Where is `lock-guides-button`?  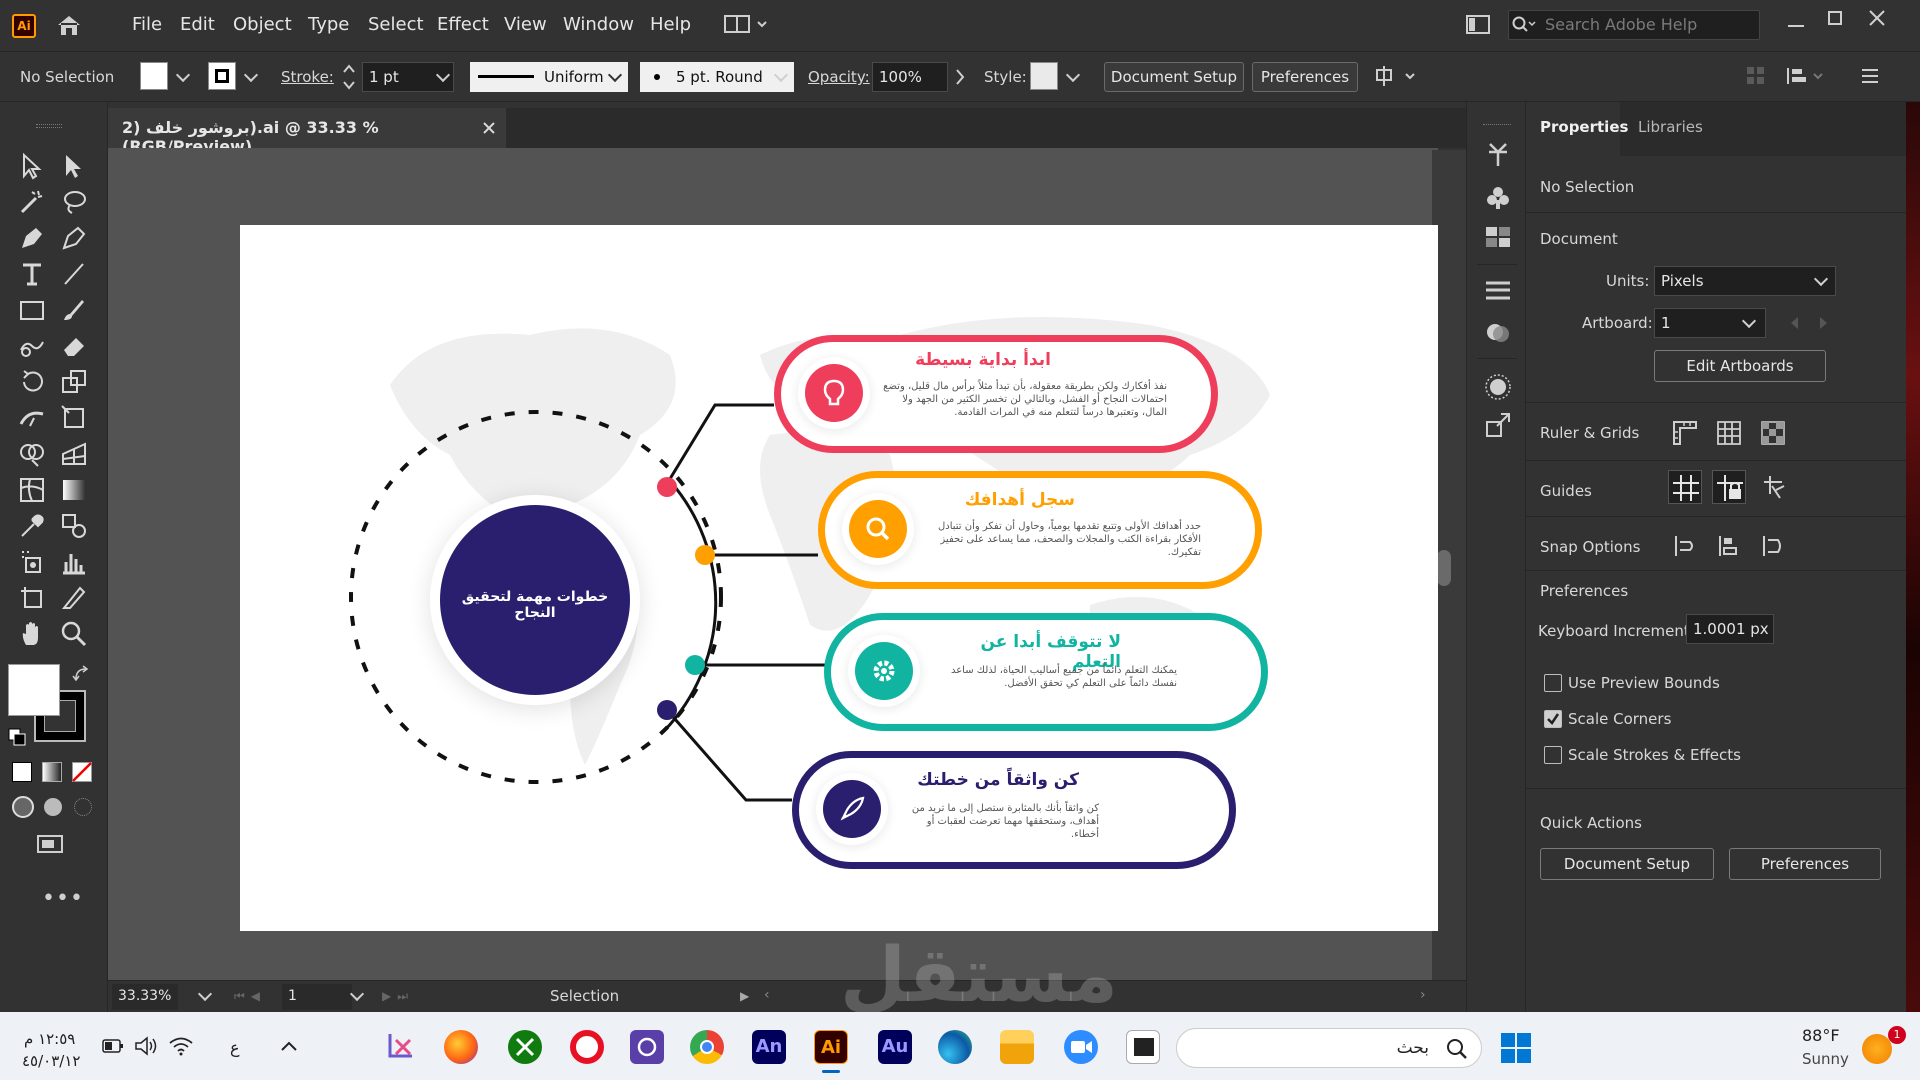
lock-guides-button is located at coordinates (1729, 487).